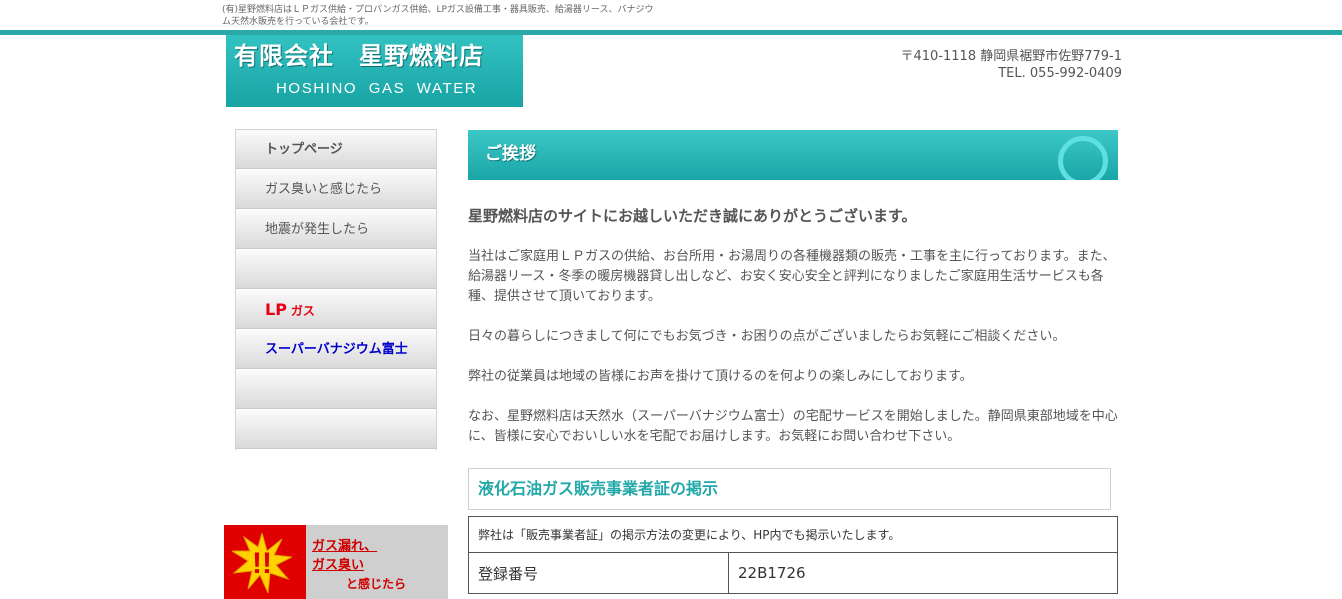  I want to click on nav-item-top-page: トップページ, so click(336, 150).